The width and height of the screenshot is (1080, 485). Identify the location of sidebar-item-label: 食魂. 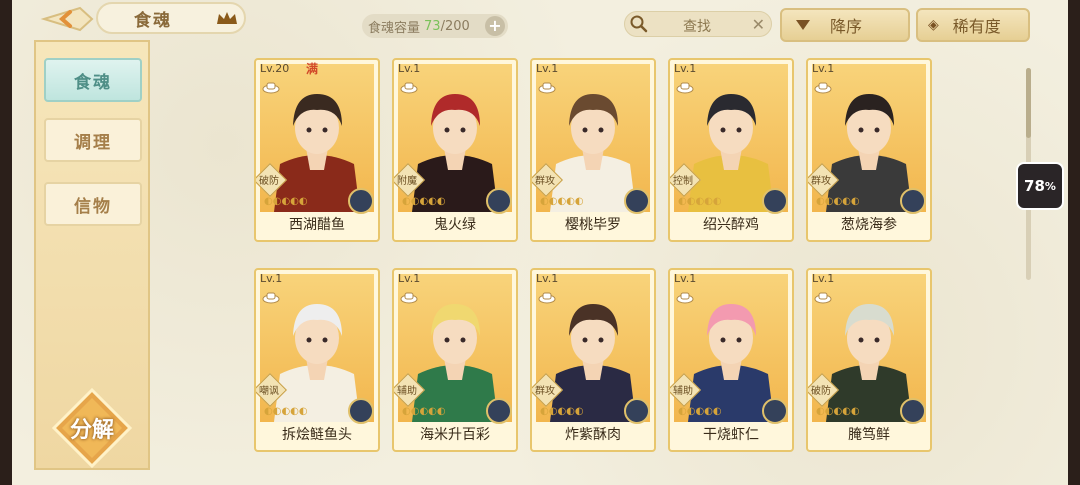
(93, 82).